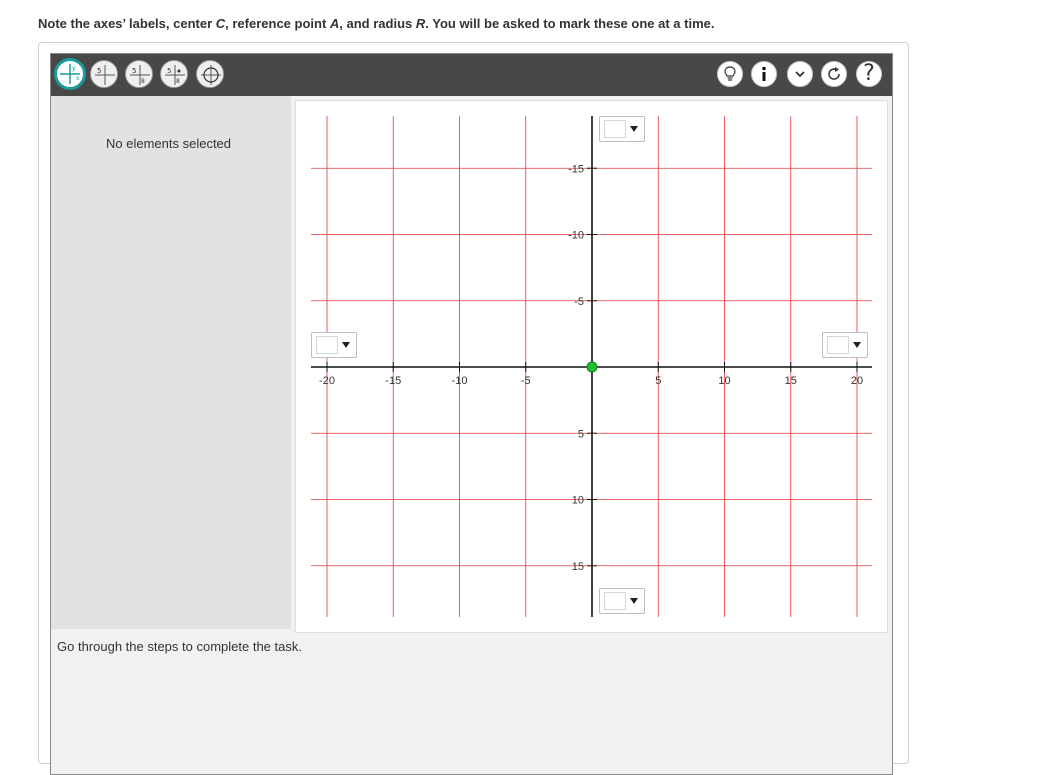 The width and height of the screenshot is (1050, 775). I want to click on label-y-tool-icon: 58, so click(139, 74).